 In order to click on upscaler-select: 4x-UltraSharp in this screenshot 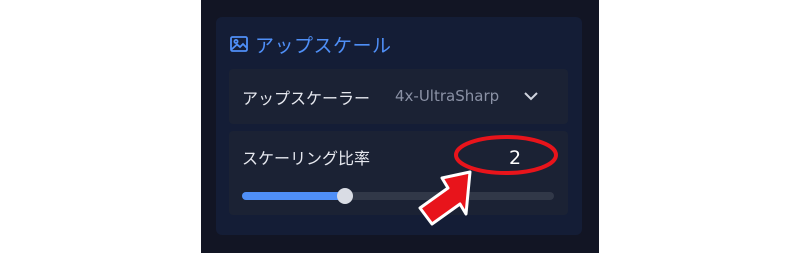, I will do `click(475, 96)`.